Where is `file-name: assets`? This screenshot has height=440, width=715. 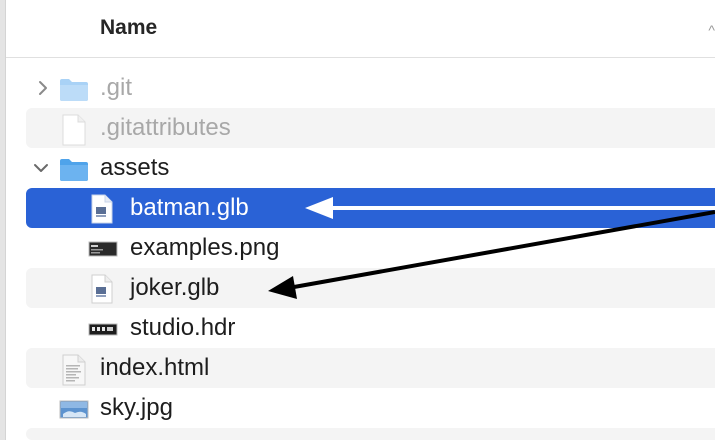
file-name: assets is located at coordinates (135, 167).